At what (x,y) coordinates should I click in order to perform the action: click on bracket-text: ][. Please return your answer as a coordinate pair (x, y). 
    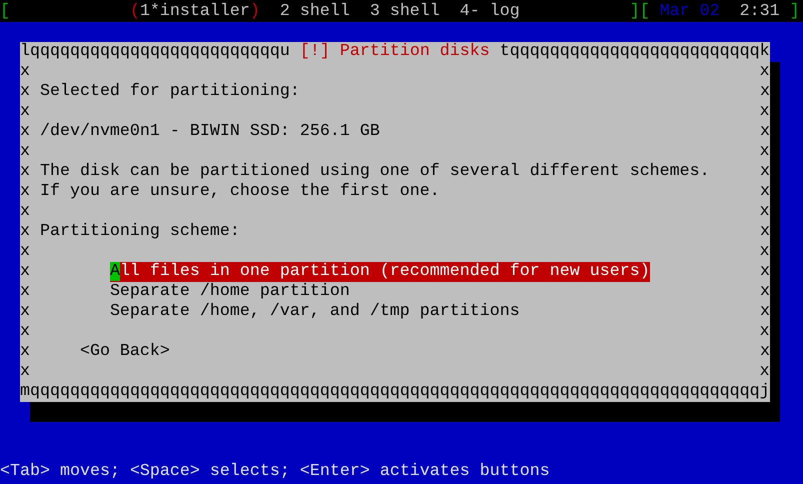
    Looking at the image, I should click on (640, 12).